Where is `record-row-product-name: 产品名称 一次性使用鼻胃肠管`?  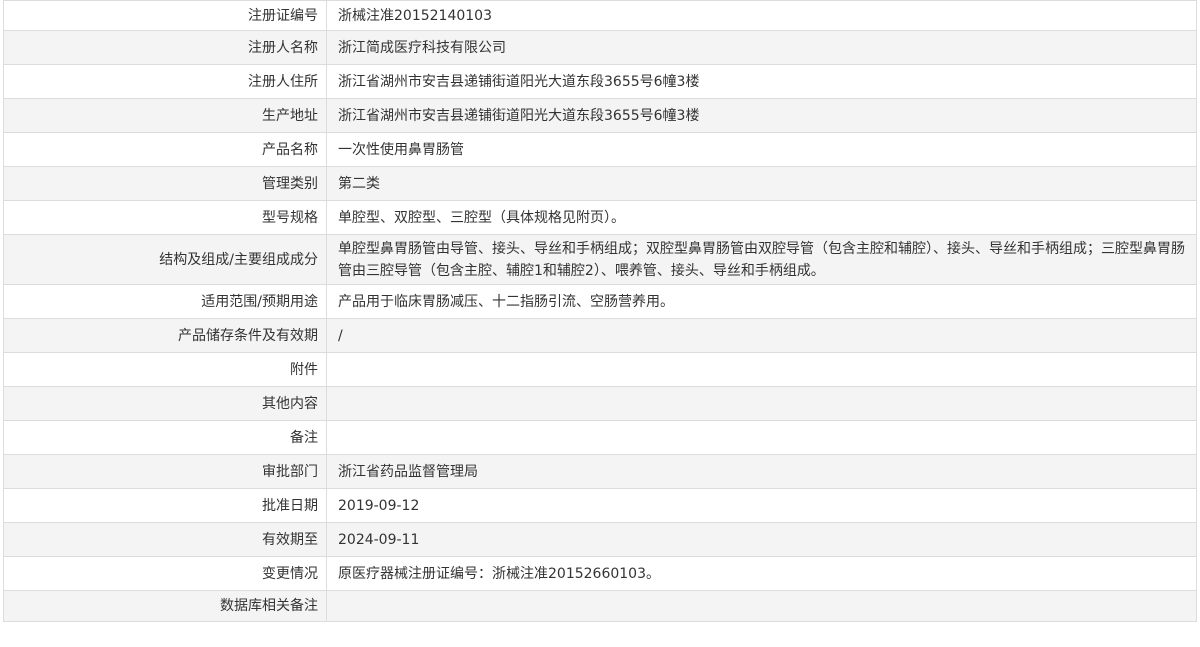 record-row-product-name: 产品名称 一次性使用鼻胃肠管 is located at coordinates (600, 149).